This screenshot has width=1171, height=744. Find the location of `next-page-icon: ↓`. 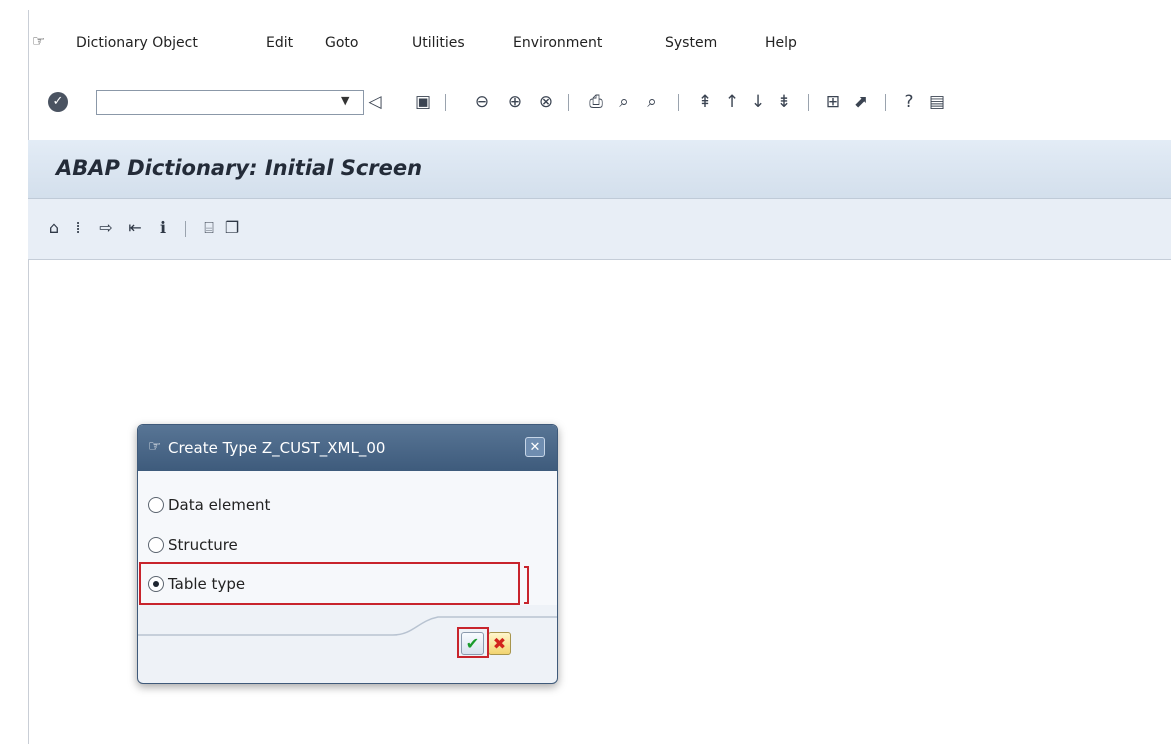

next-page-icon: ↓ is located at coordinates (758, 102).